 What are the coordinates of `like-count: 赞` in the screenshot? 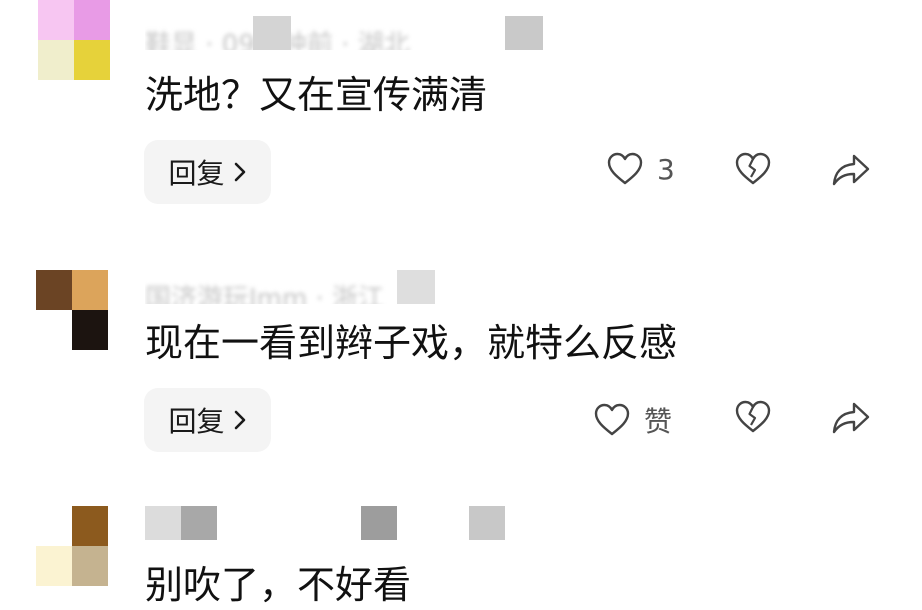 It's located at (658, 421).